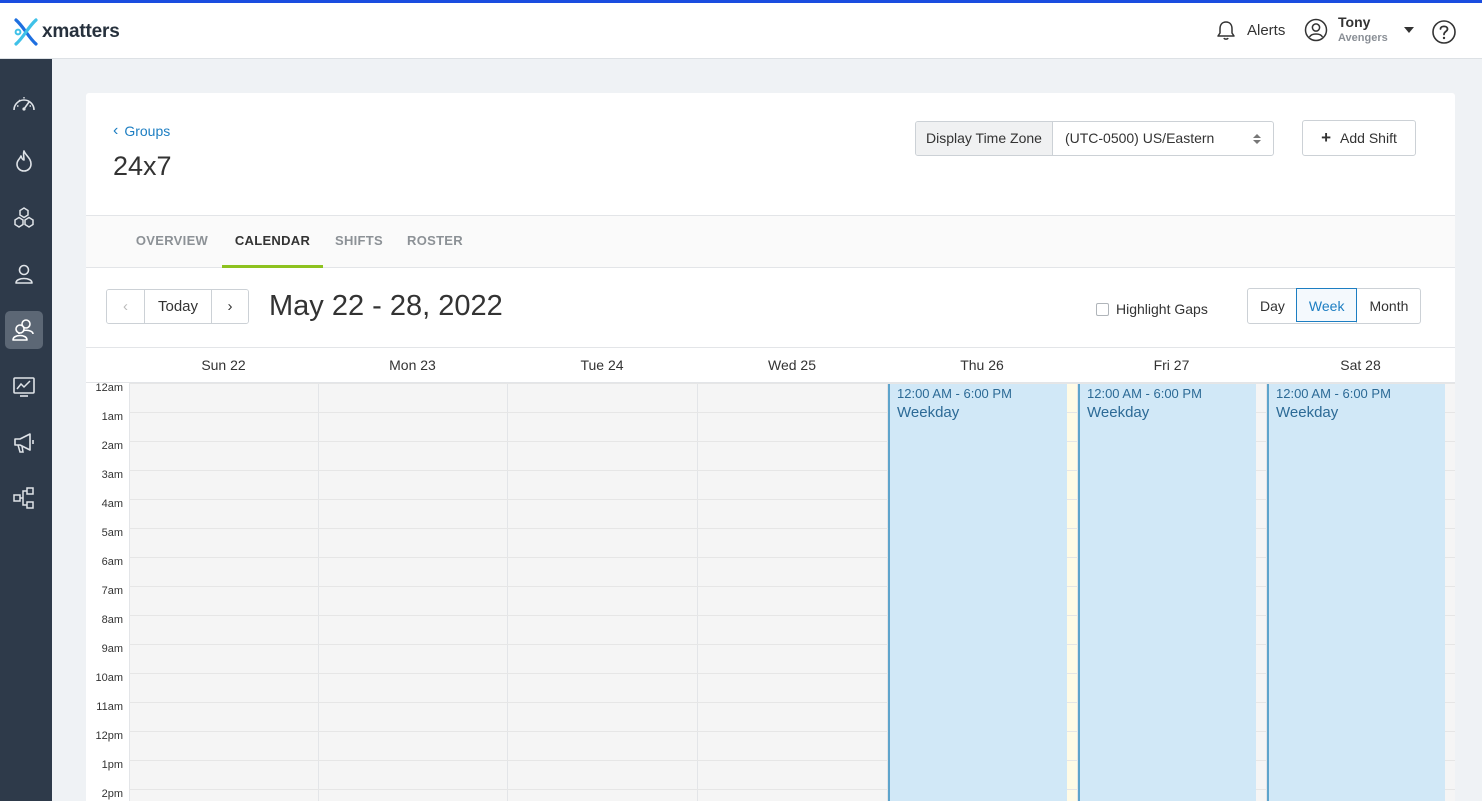  What do you see at coordinates (1266, 30) in the screenshot?
I see `alerts-label: Alerts` at bounding box center [1266, 30].